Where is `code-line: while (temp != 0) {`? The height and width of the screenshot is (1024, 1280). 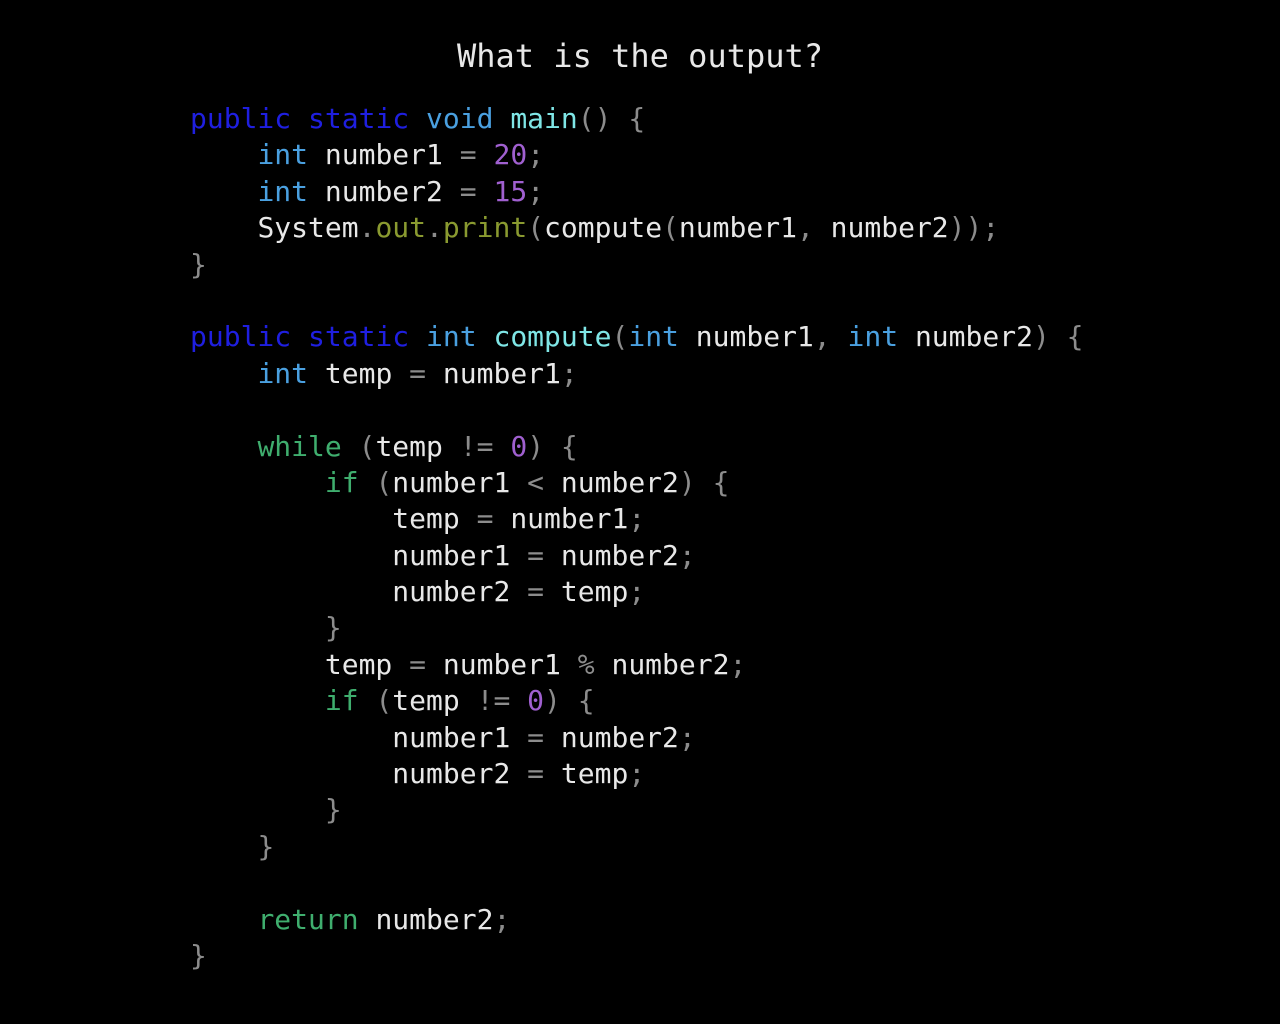 code-line: while (temp != 0) { is located at coordinates (637, 447).